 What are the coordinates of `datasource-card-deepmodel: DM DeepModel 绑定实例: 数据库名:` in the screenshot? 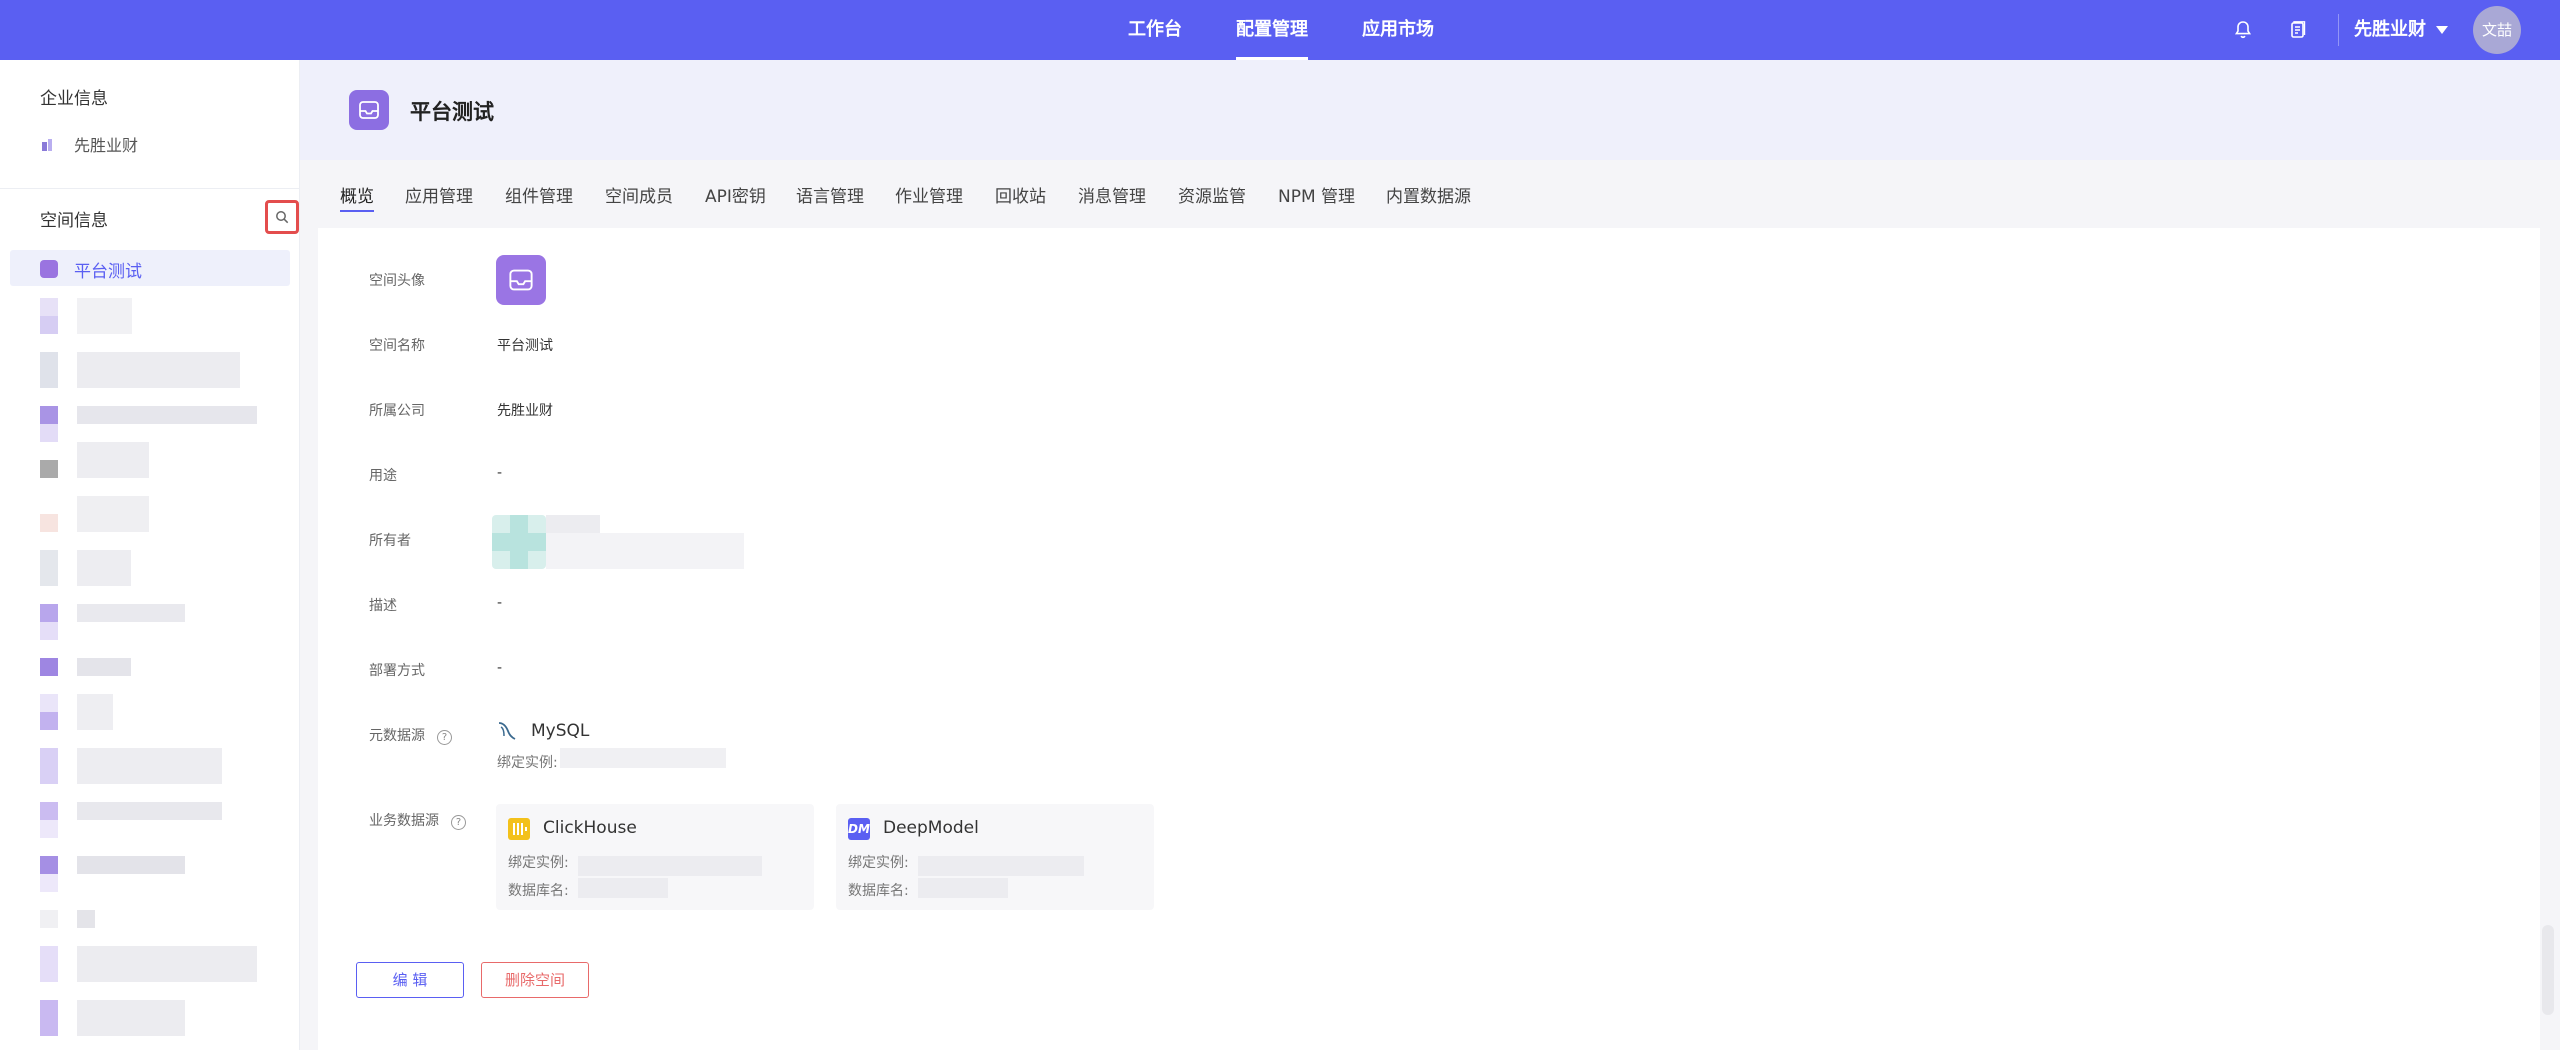 It's located at (995, 857).